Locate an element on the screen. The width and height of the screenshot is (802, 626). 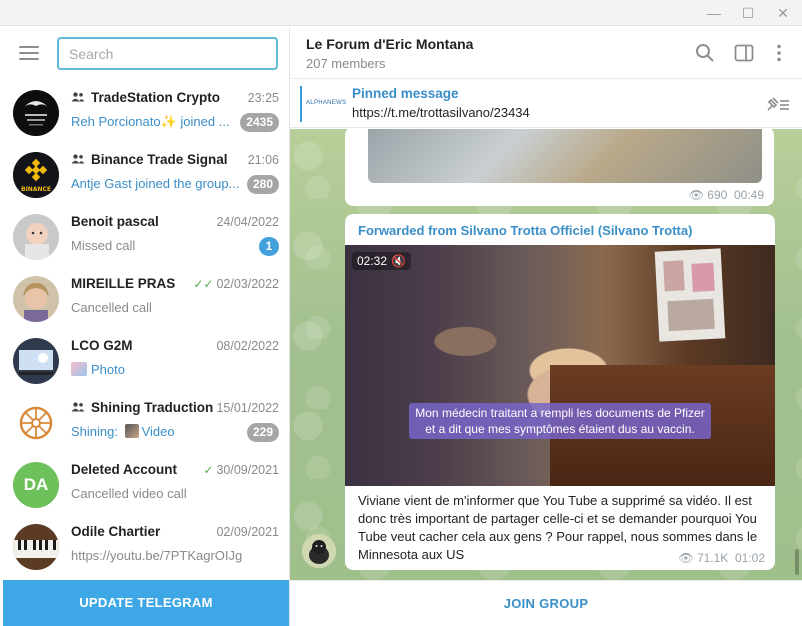
join-group-button: JOIN GROUP is located at coordinates (546, 603).